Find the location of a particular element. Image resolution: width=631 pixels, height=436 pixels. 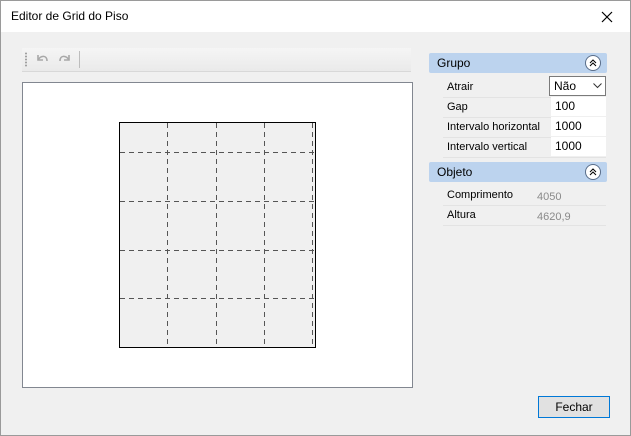

group-header-objeto: Objeto is located at coordinates (518, 172).